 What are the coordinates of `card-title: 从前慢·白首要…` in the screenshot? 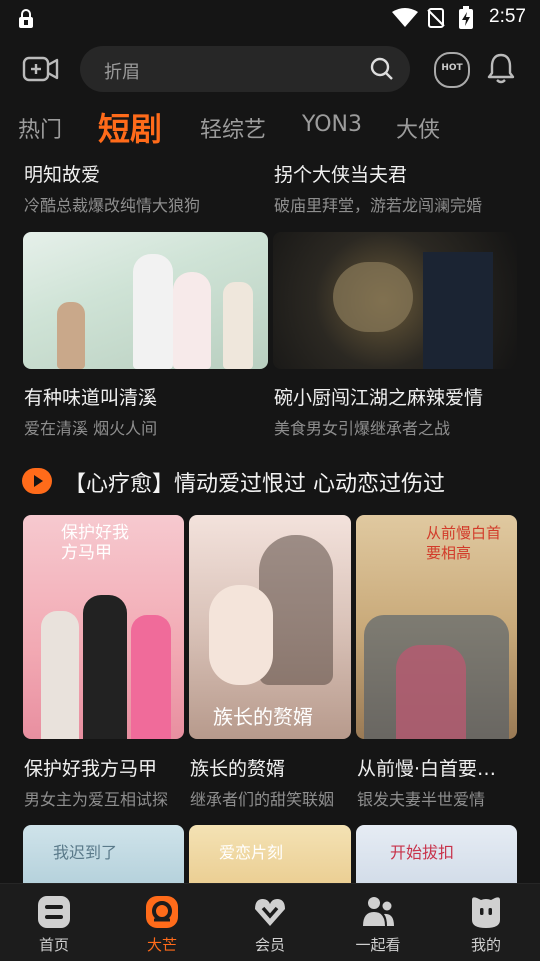 It's located at (437, 767).